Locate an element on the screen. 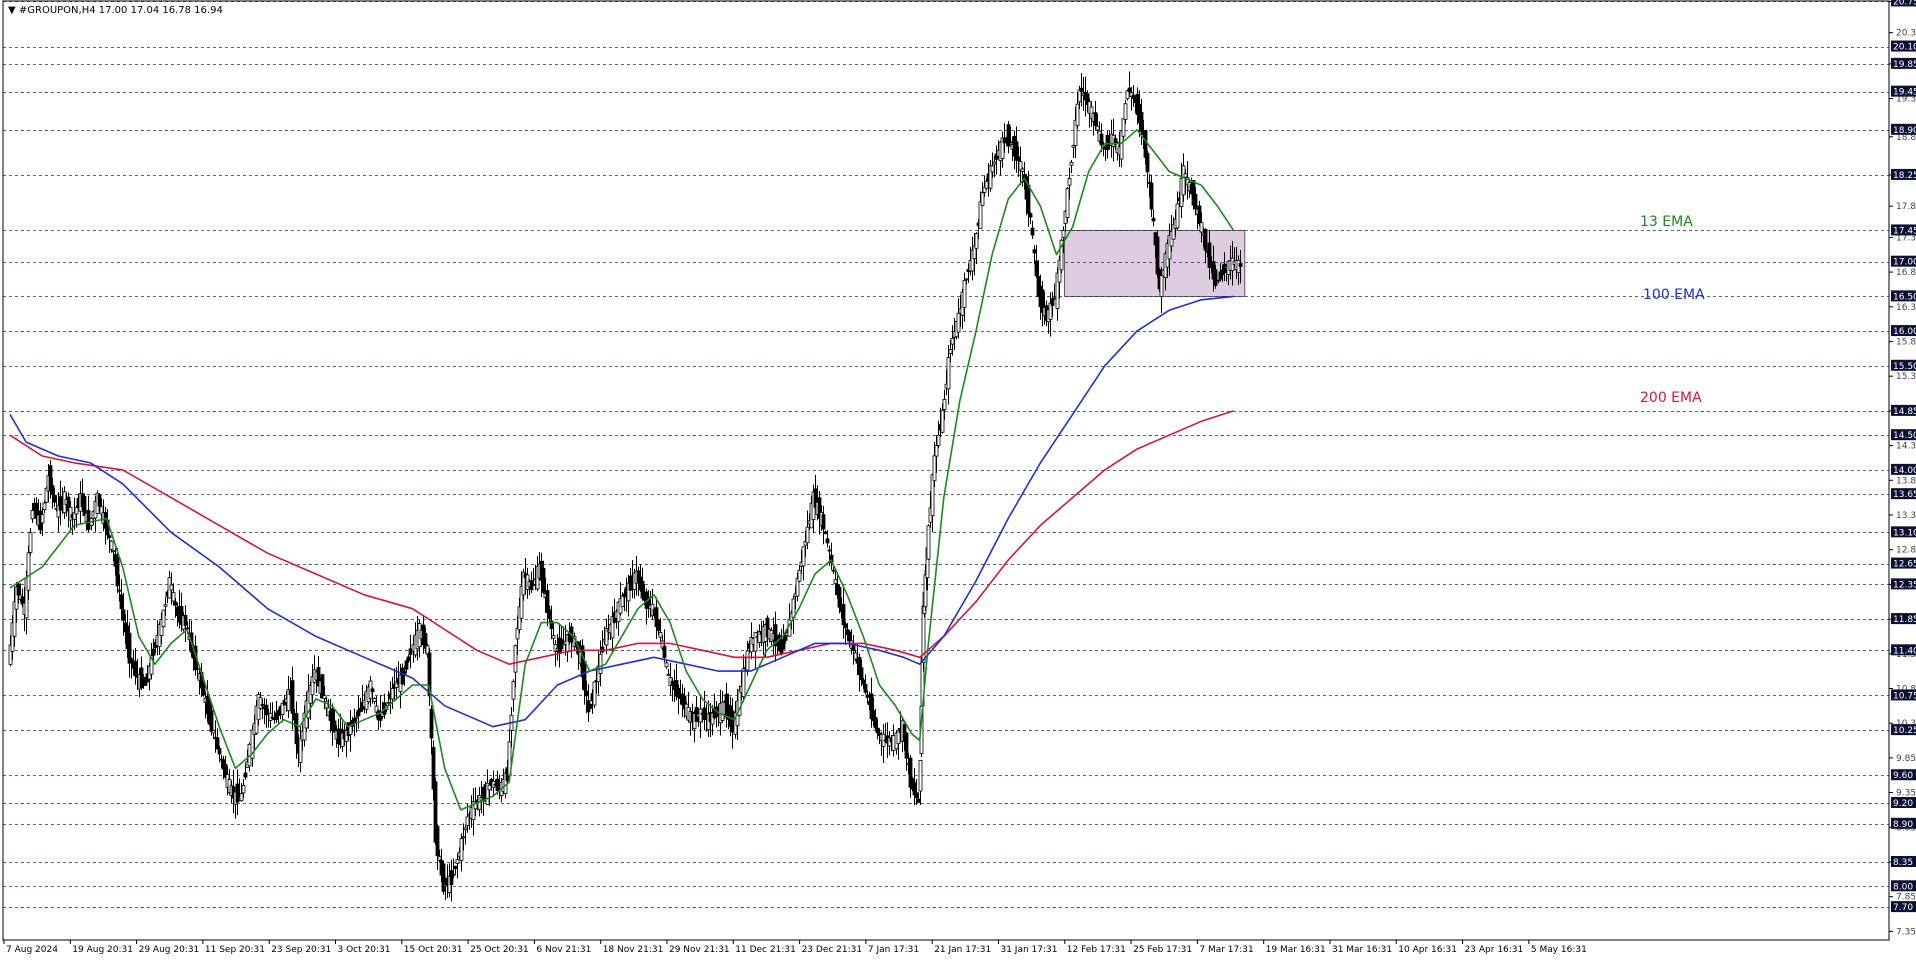 This screenshot has width=1916, height=963. time-tick-label: 25 Feb 17:31 is located at coordinates (1162, 950).